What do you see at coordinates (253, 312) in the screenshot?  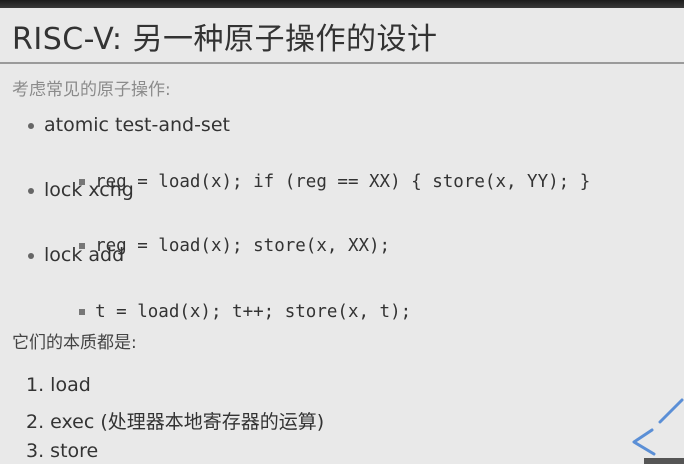 I see `code-text: t = load(x); t++; store(x, t);` at bounding box center [253, 312].